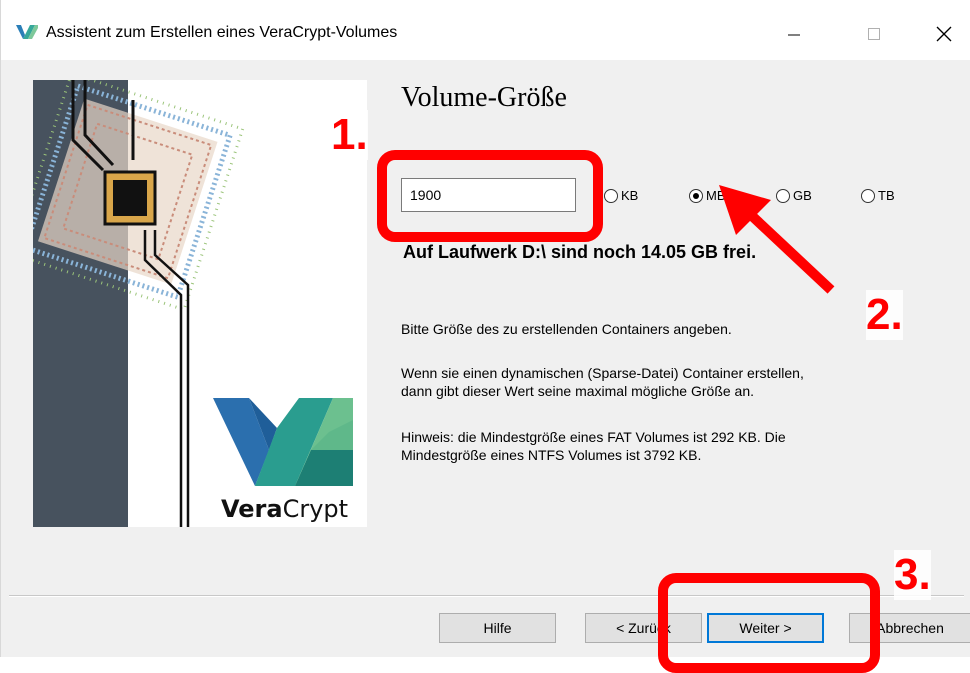  What do you see at coordinates (611, 195) in the screenshot?
I see `radio-button-kb` at bounding box center [611, 195].